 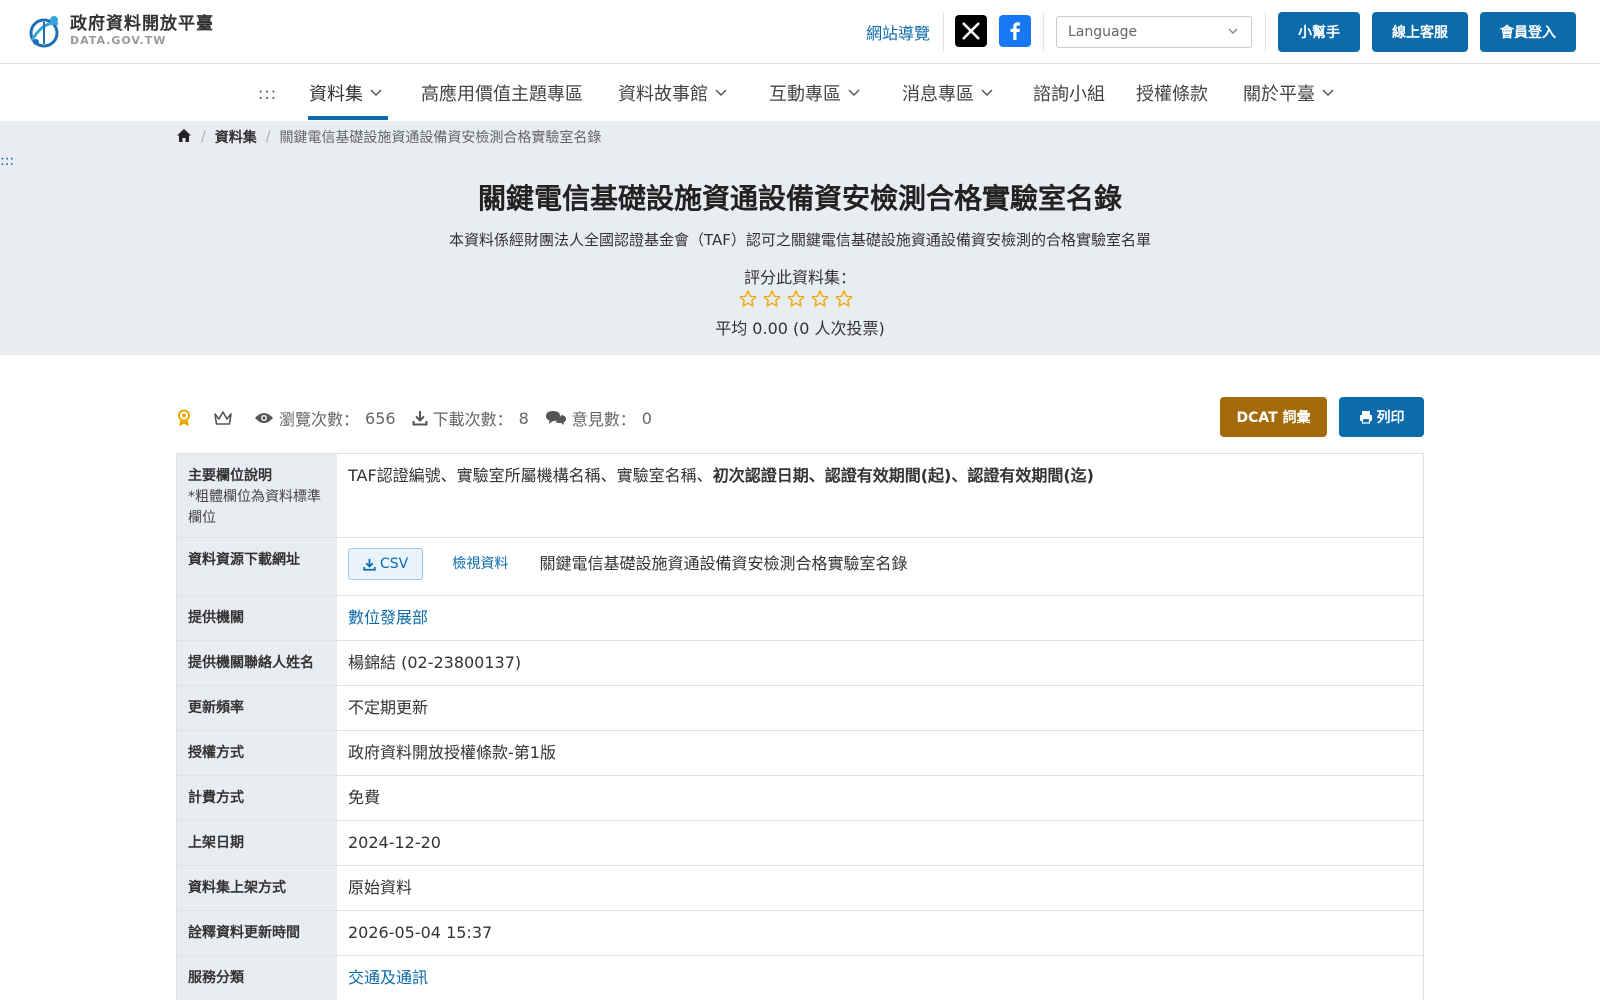 What do you see at coordinates (800, 663) in the screenshot?
I see `table-row: 提供機關聯絡人姓名 楊錦結 (02-23800137)` at bounding box center [800, 663].